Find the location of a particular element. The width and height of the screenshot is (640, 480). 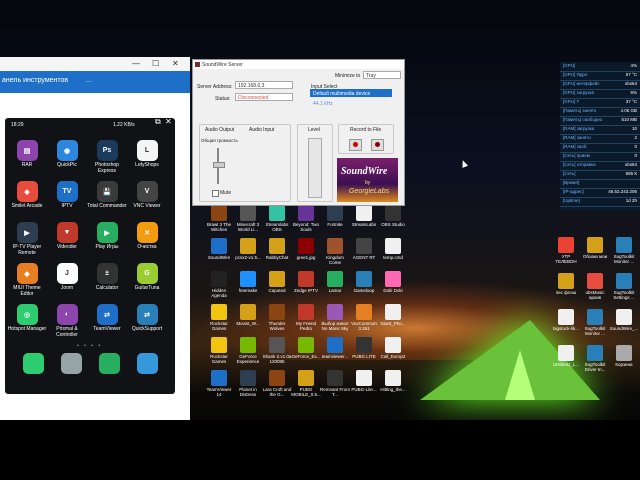

phone-app-19: ⇄ QuickSupport is located at coordinates (147, 318).